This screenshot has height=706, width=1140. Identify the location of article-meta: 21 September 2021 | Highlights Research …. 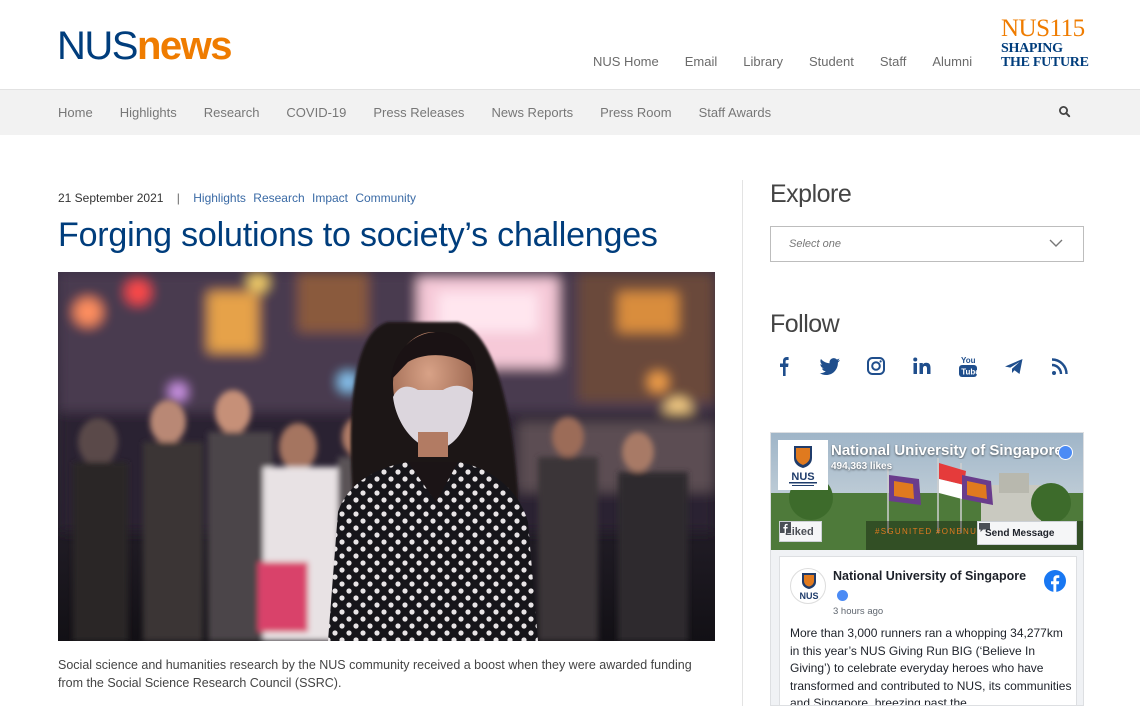
(239, 198).